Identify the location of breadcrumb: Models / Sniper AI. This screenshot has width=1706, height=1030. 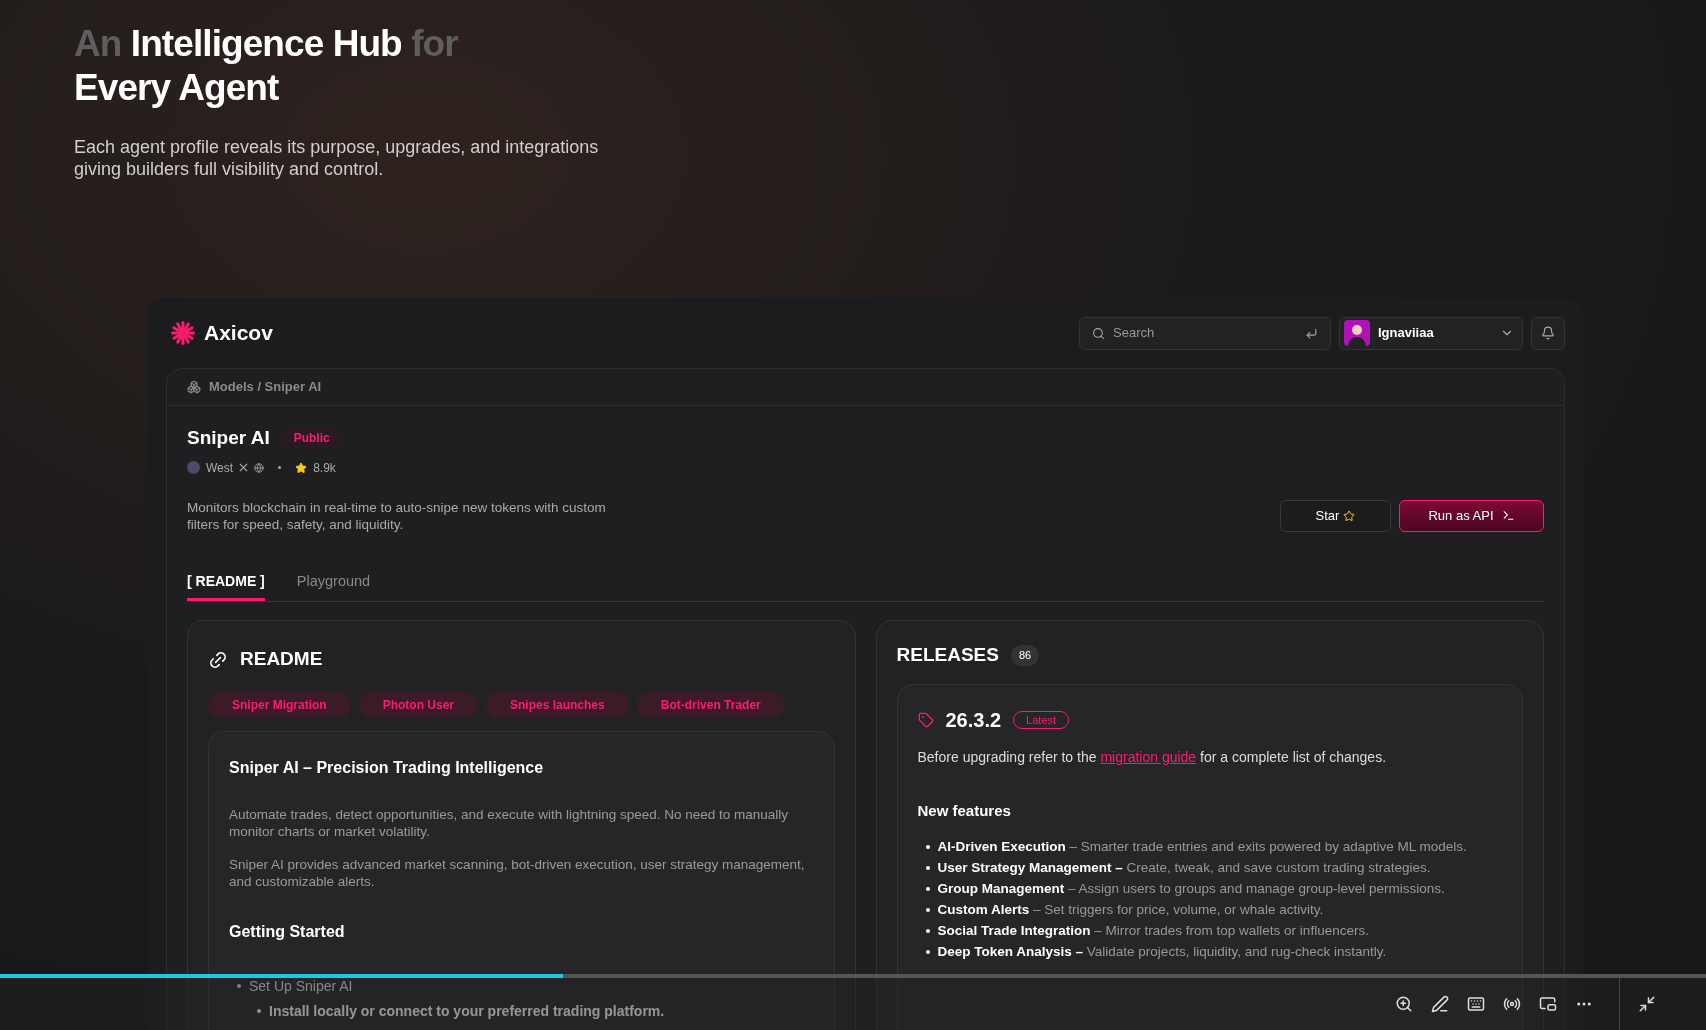
(265, 387).